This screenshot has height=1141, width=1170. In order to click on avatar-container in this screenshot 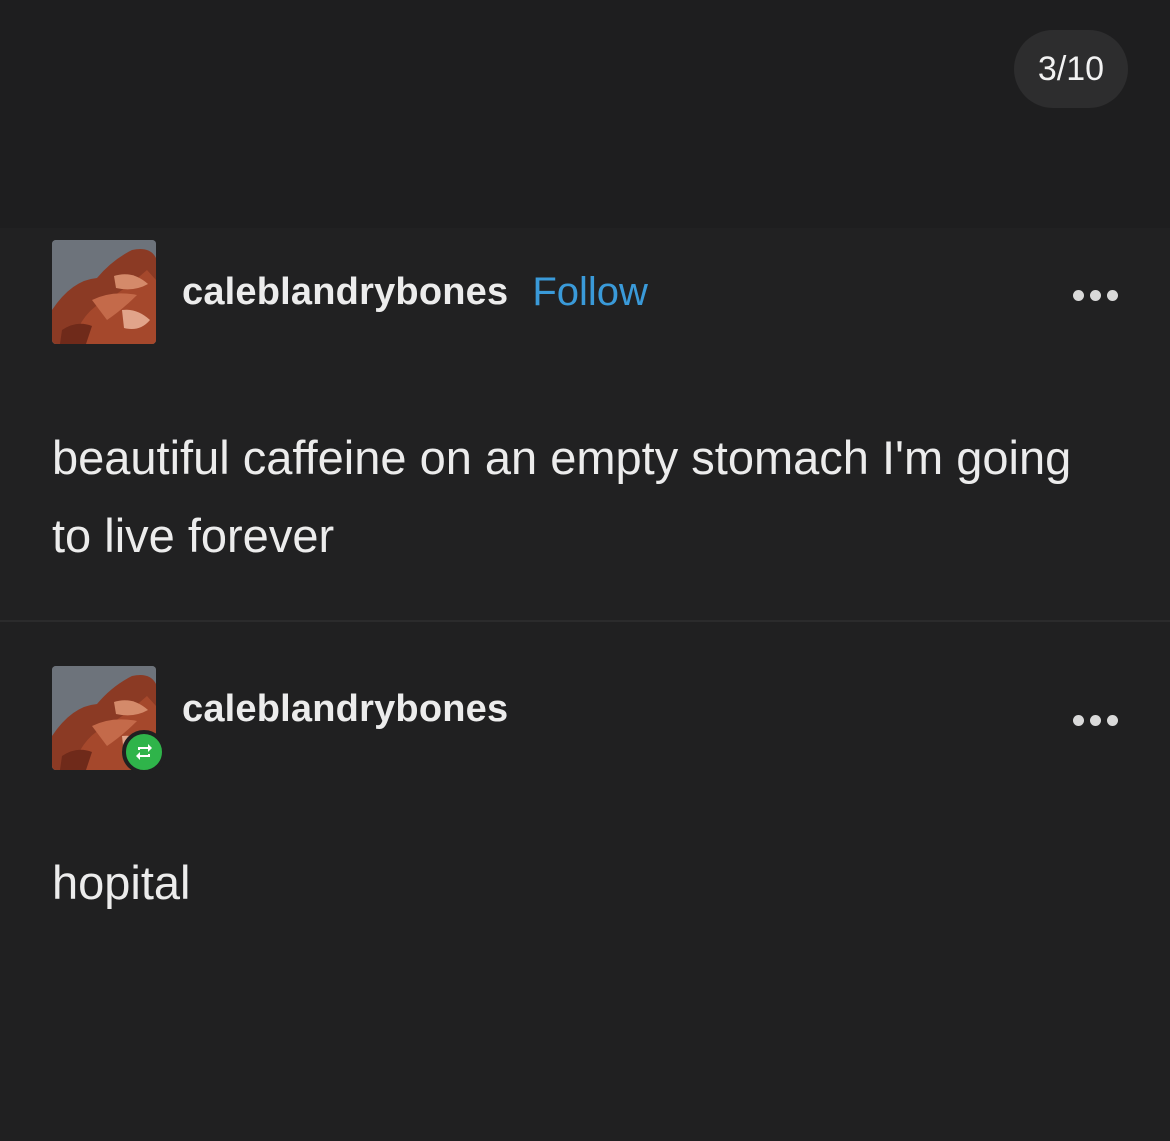, I will do `click(109, 720)`.